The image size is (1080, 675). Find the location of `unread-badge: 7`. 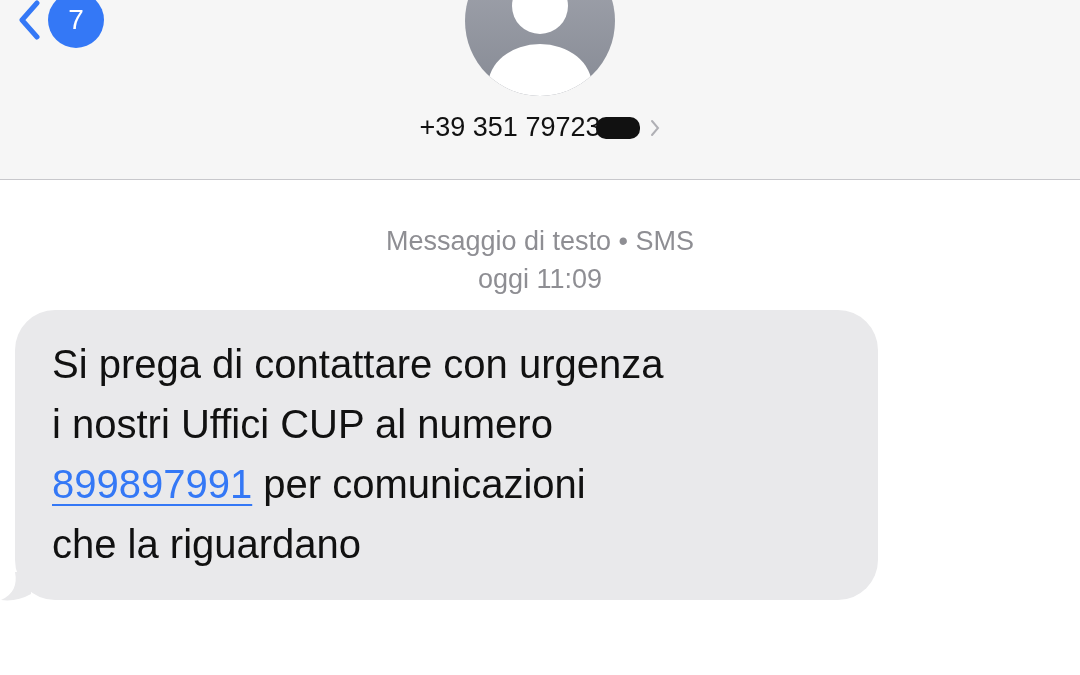

unread-badge: 7 is located at coordinates (76, 24).